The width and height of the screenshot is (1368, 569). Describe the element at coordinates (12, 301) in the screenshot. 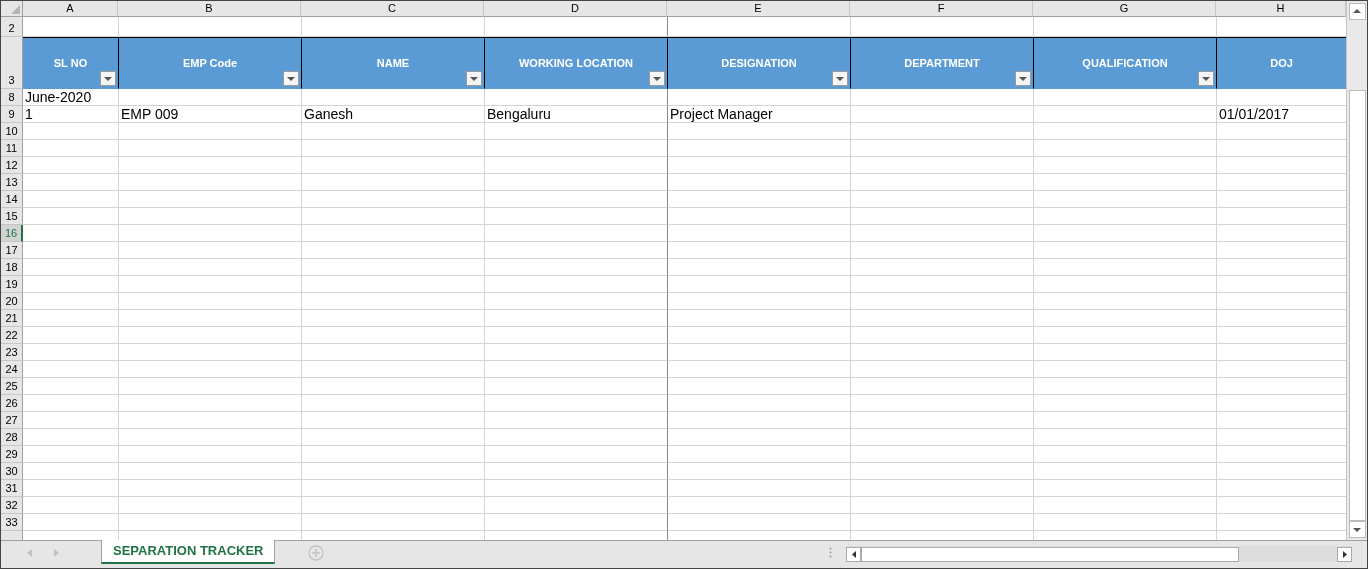

I see `row-number: 20` at that location.